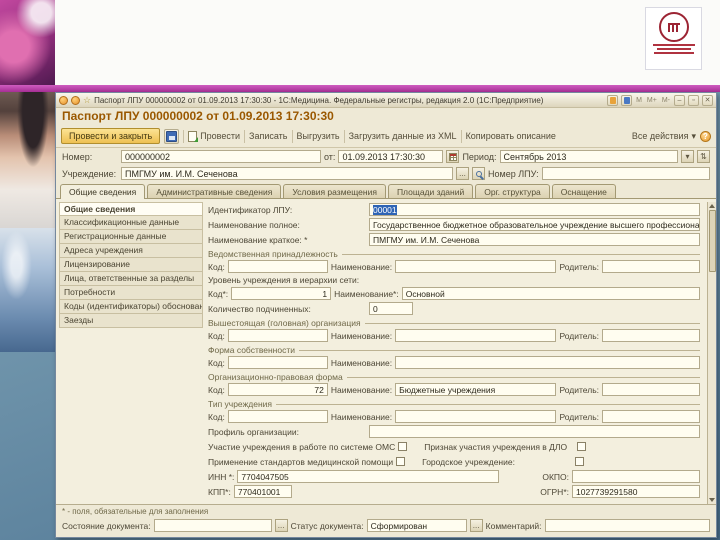 The width and height of the screenshot is (720, 540). I want to click on doc-state-input, so click(212, 525).